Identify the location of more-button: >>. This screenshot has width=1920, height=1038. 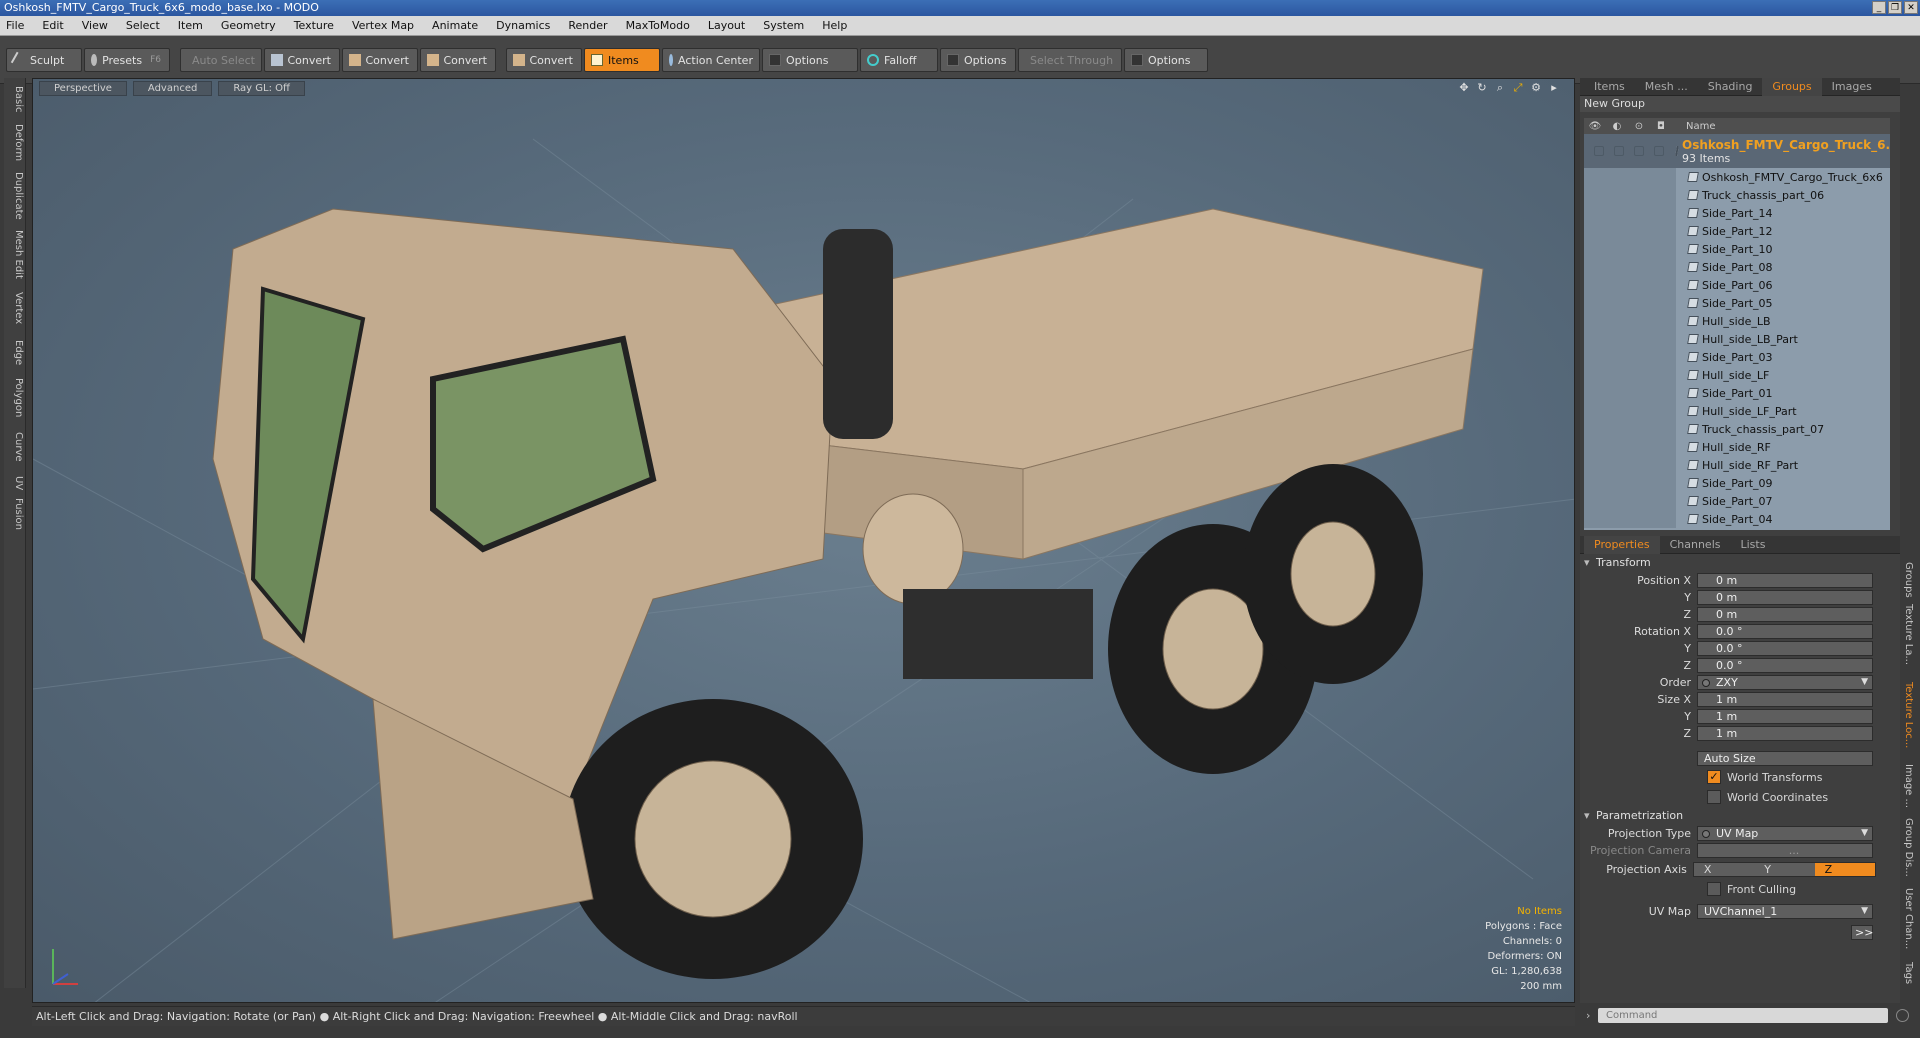
(1862, 932).